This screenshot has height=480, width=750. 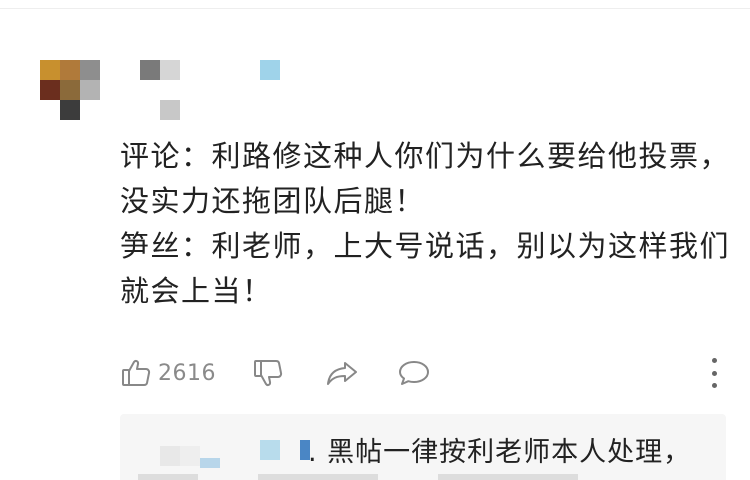 I want to click on more-vertical-icon, so click(x=714, y=373).